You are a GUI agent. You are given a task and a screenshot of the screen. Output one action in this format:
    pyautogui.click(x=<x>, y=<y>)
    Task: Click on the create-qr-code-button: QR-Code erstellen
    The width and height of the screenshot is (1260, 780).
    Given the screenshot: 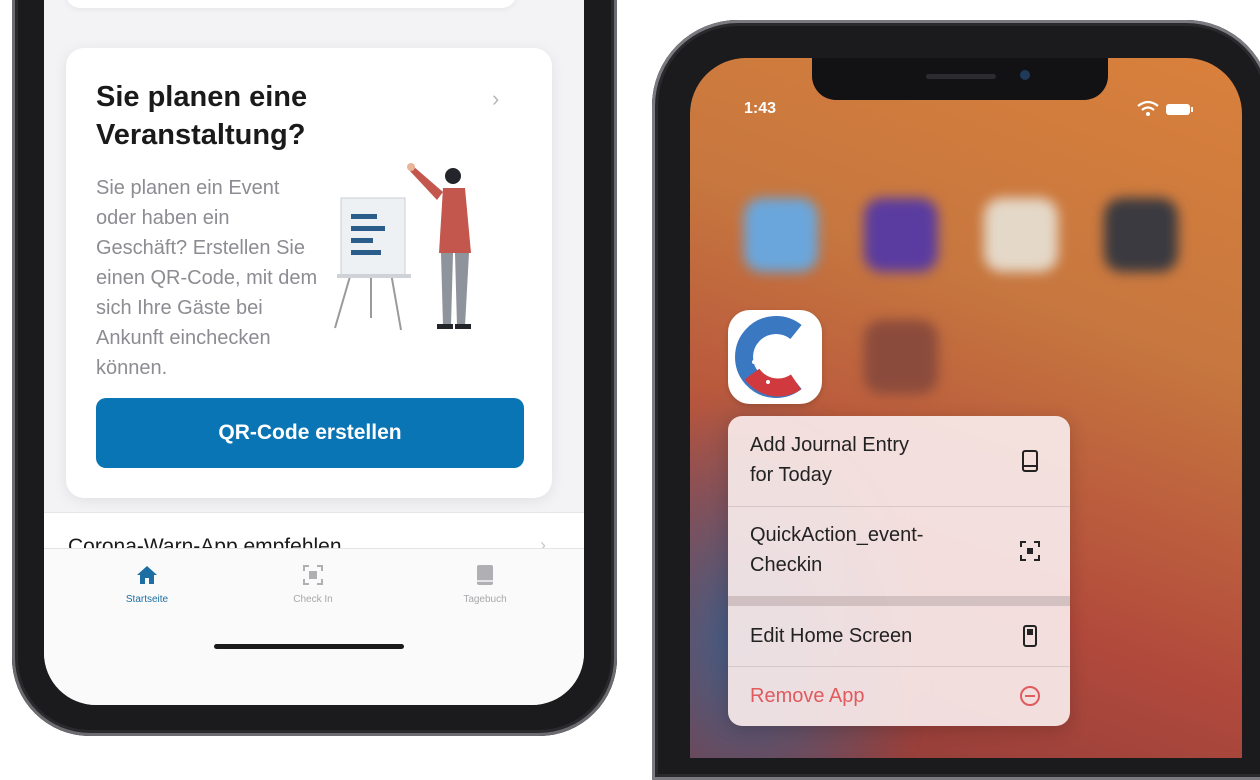 What is the action you would take?
    pyautogui.click(x=310, y=433)
    